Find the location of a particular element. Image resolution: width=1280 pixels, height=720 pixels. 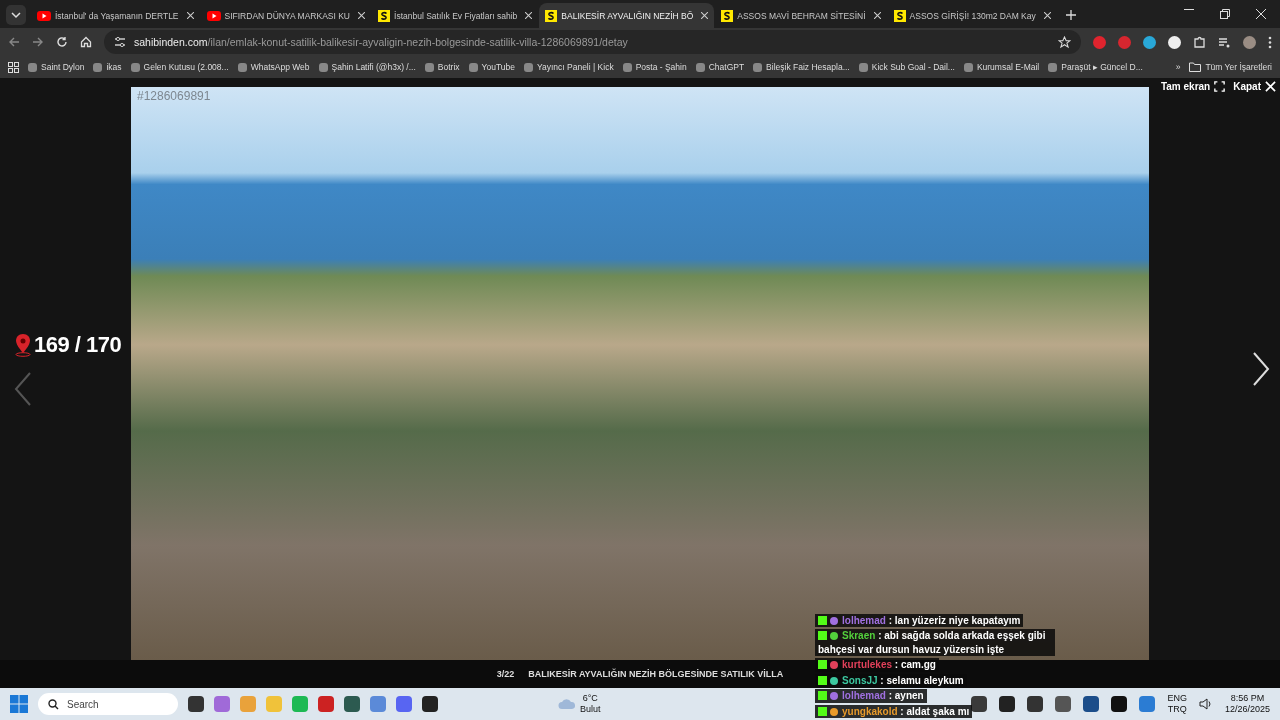

temperature-text: 6°C is located at coordinates (590, 698).